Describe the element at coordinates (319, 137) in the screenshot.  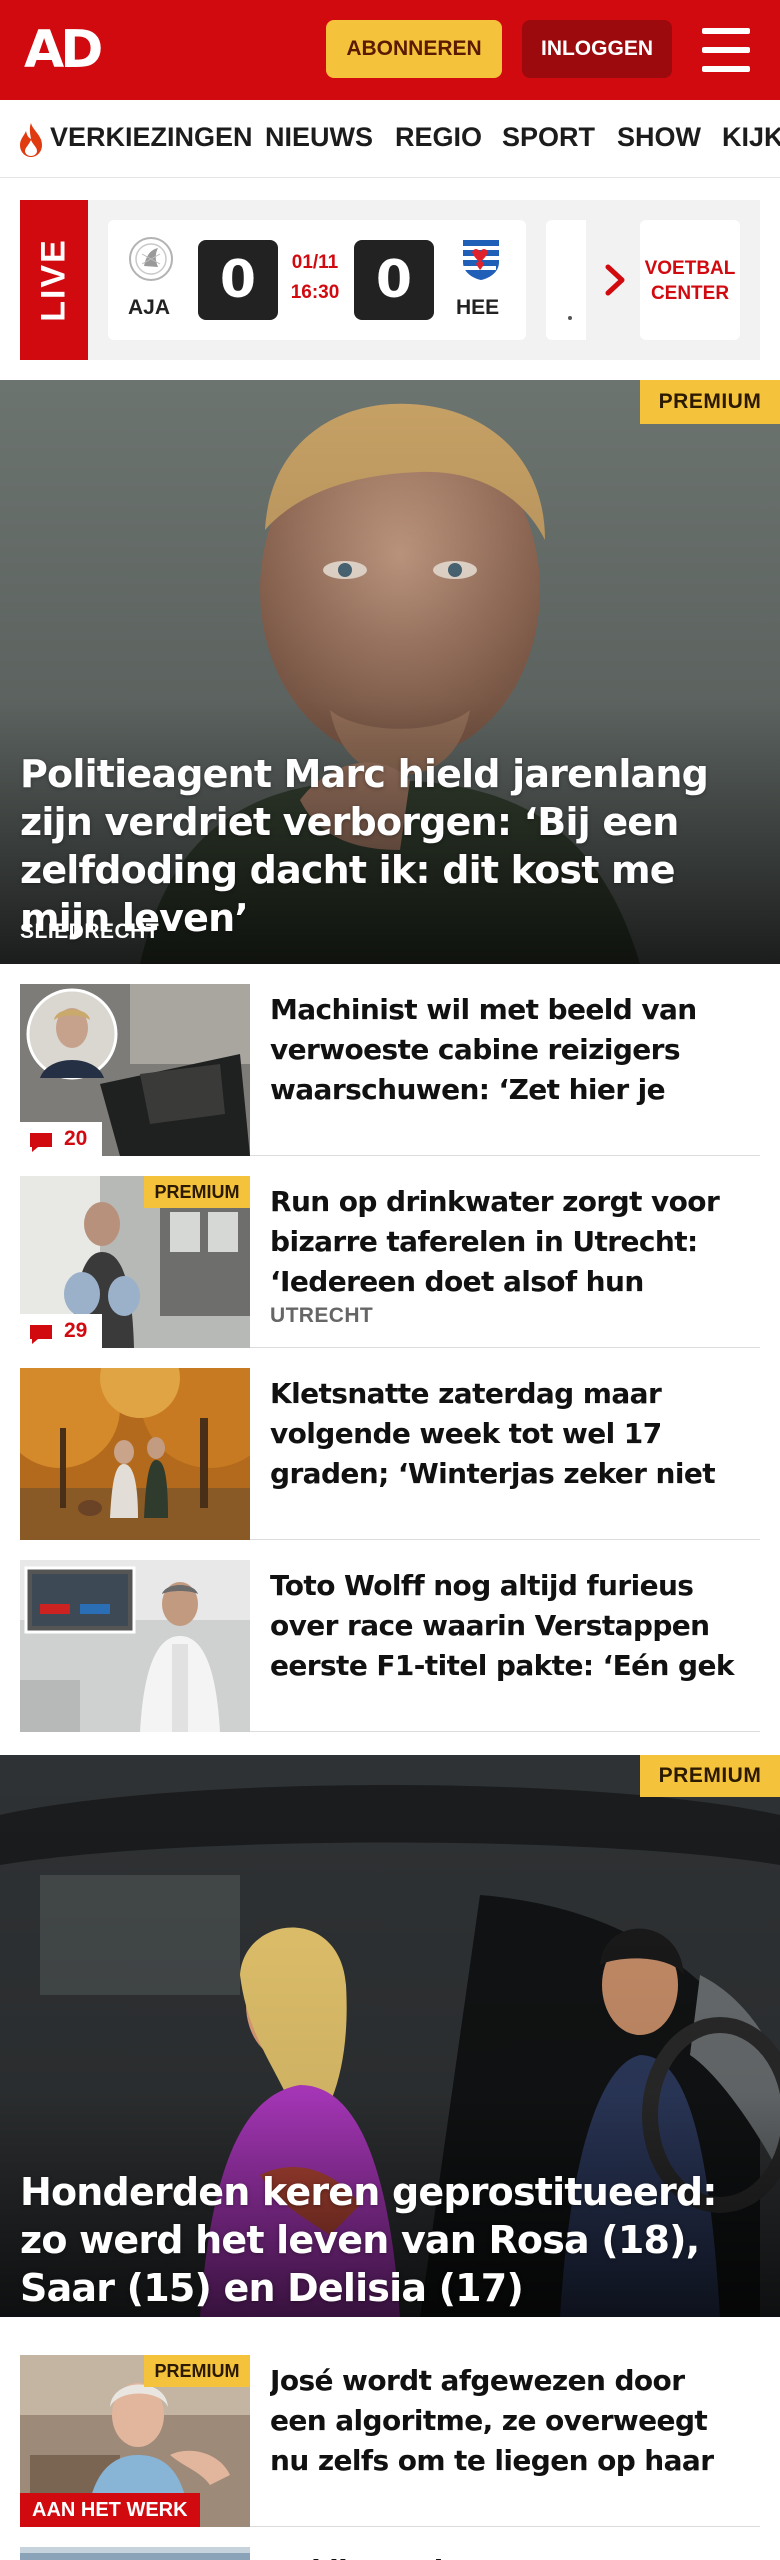
I see `nav-item-nieuws: NIEUWS` at that location.